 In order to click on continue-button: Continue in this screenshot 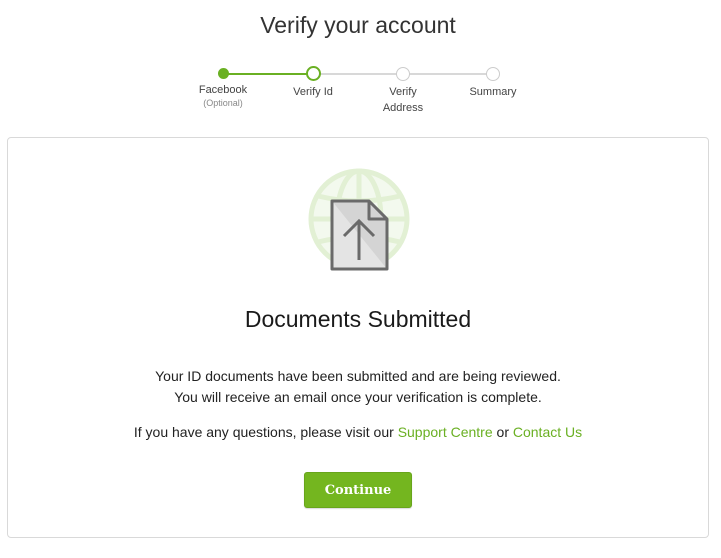, I will do `click(358, 490)`.